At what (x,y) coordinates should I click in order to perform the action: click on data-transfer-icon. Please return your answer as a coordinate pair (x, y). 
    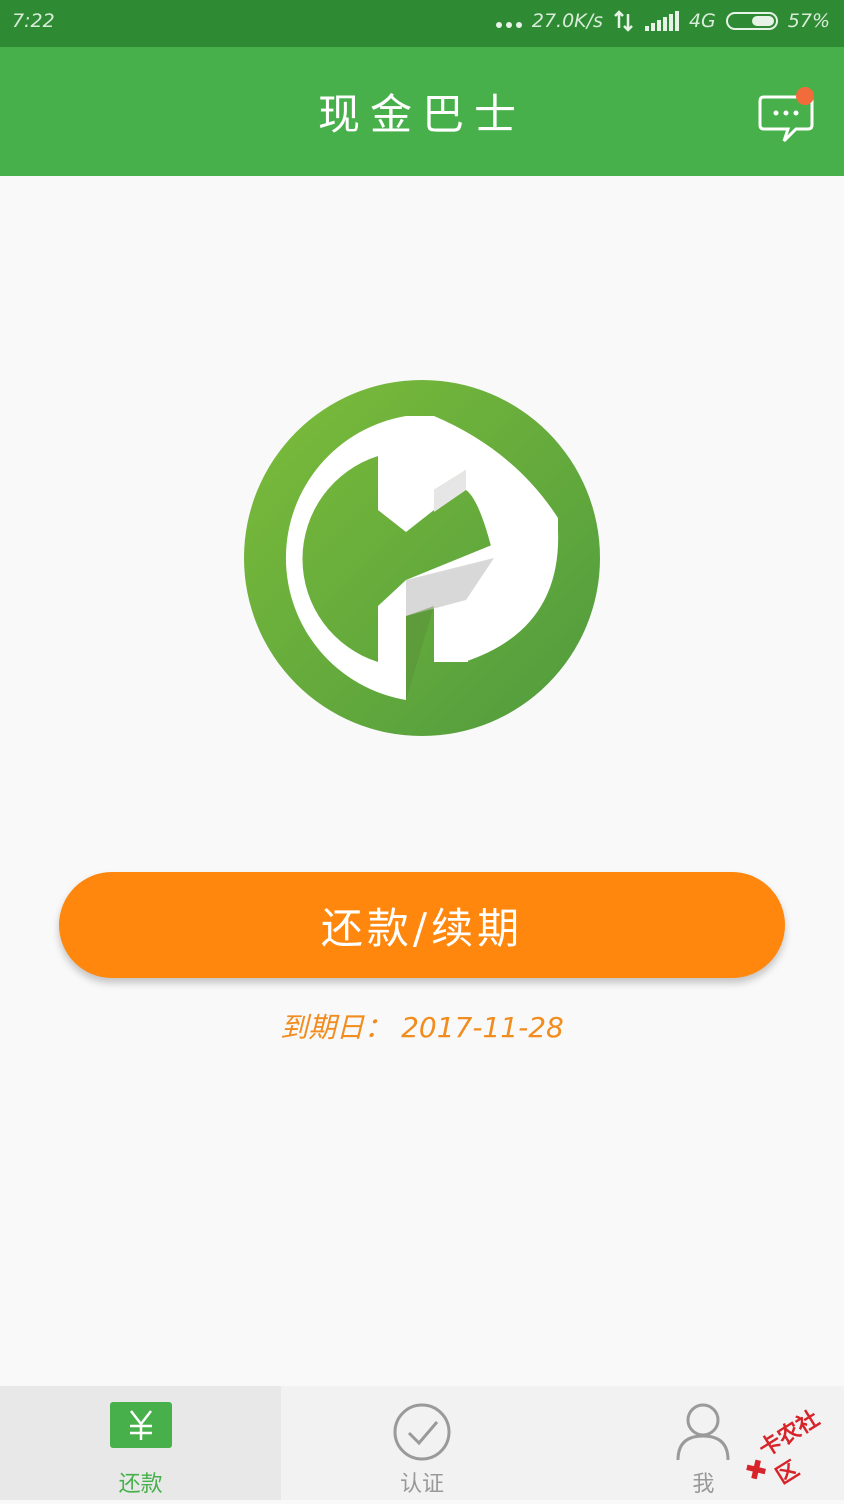
    Looking at the image, I should click on (623, 21).